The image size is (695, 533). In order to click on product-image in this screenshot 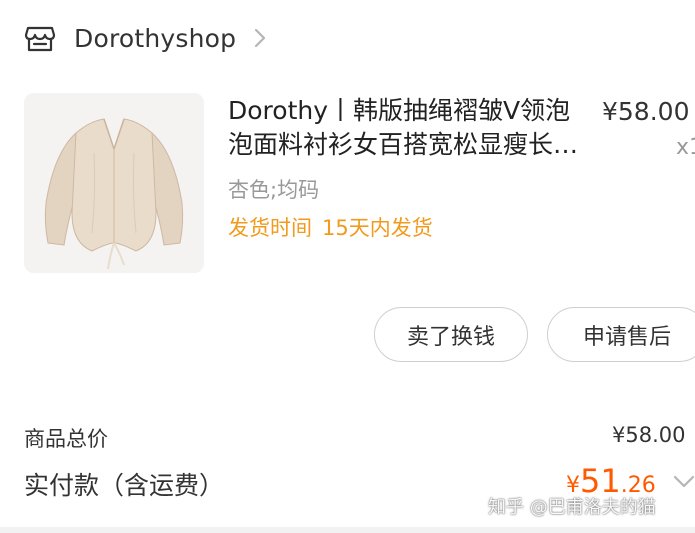, I will do `click(114, 183)`.